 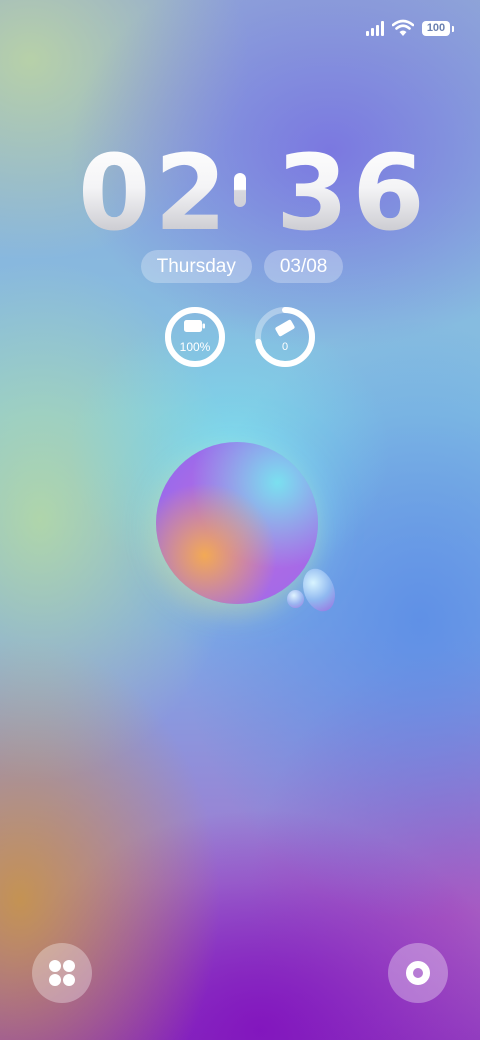 What do you see at coordinates (195, 347) in the screenshot?
I see `battery-widget-label: 100%` at bounding box center [195, 347].